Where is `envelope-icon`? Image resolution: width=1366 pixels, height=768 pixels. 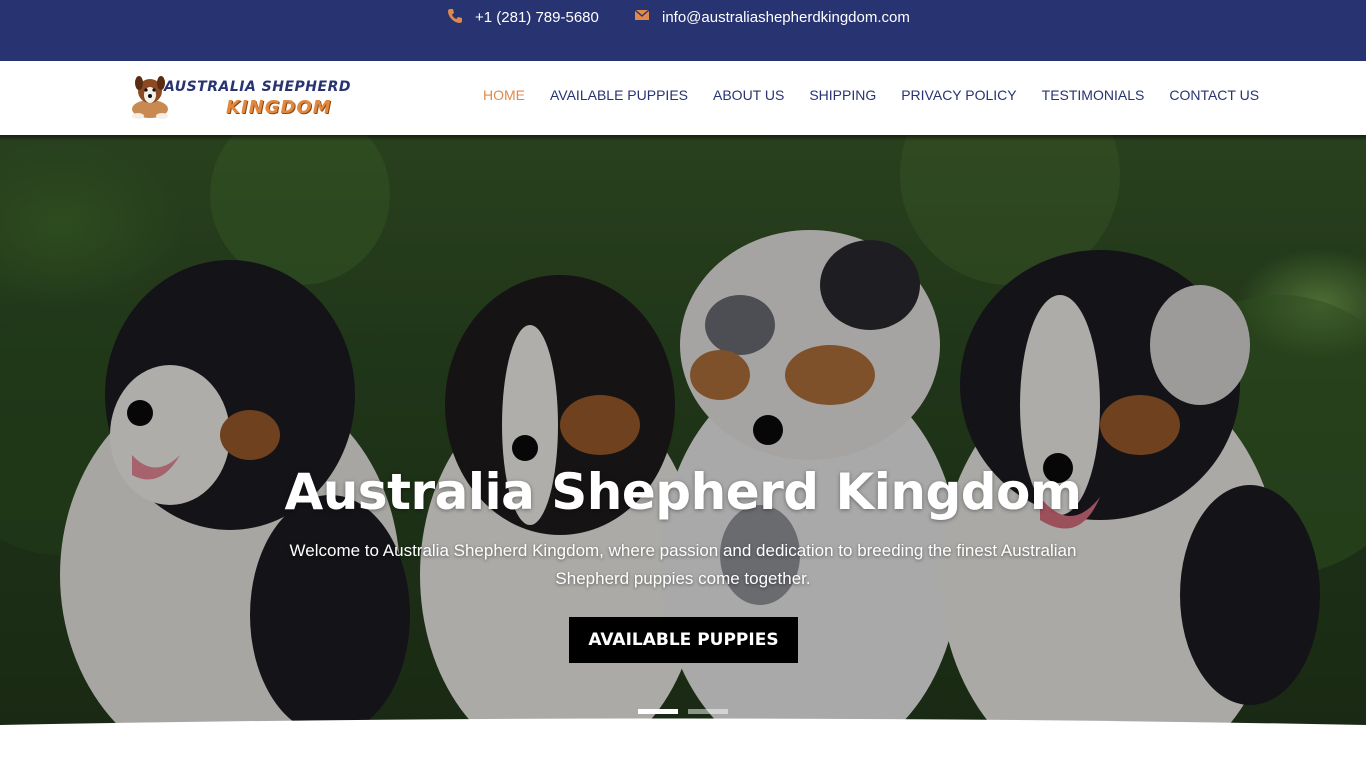 envelope-icon is located at coordinates (643, 17).